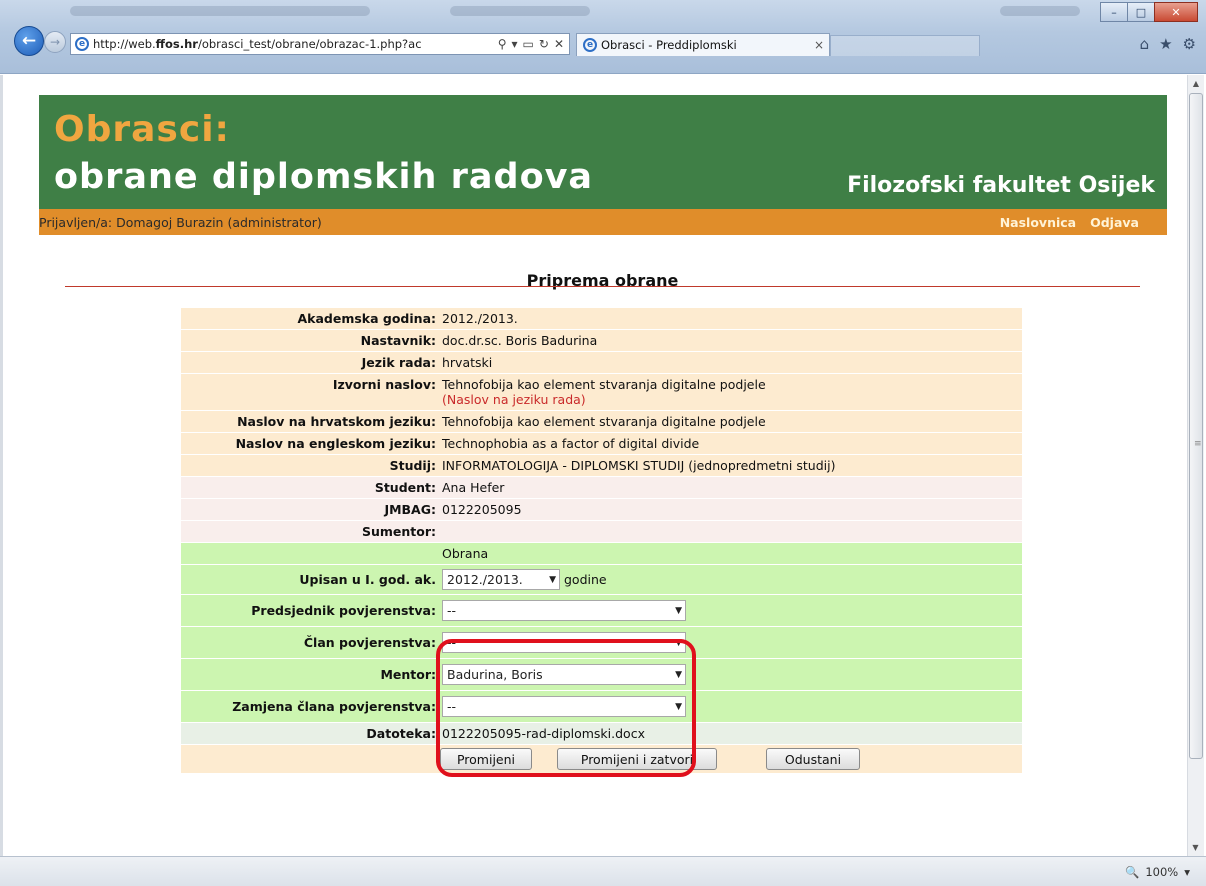  I want to click on label-predsjednik: Predsjednik povjerenstva:, so click(343, 610).